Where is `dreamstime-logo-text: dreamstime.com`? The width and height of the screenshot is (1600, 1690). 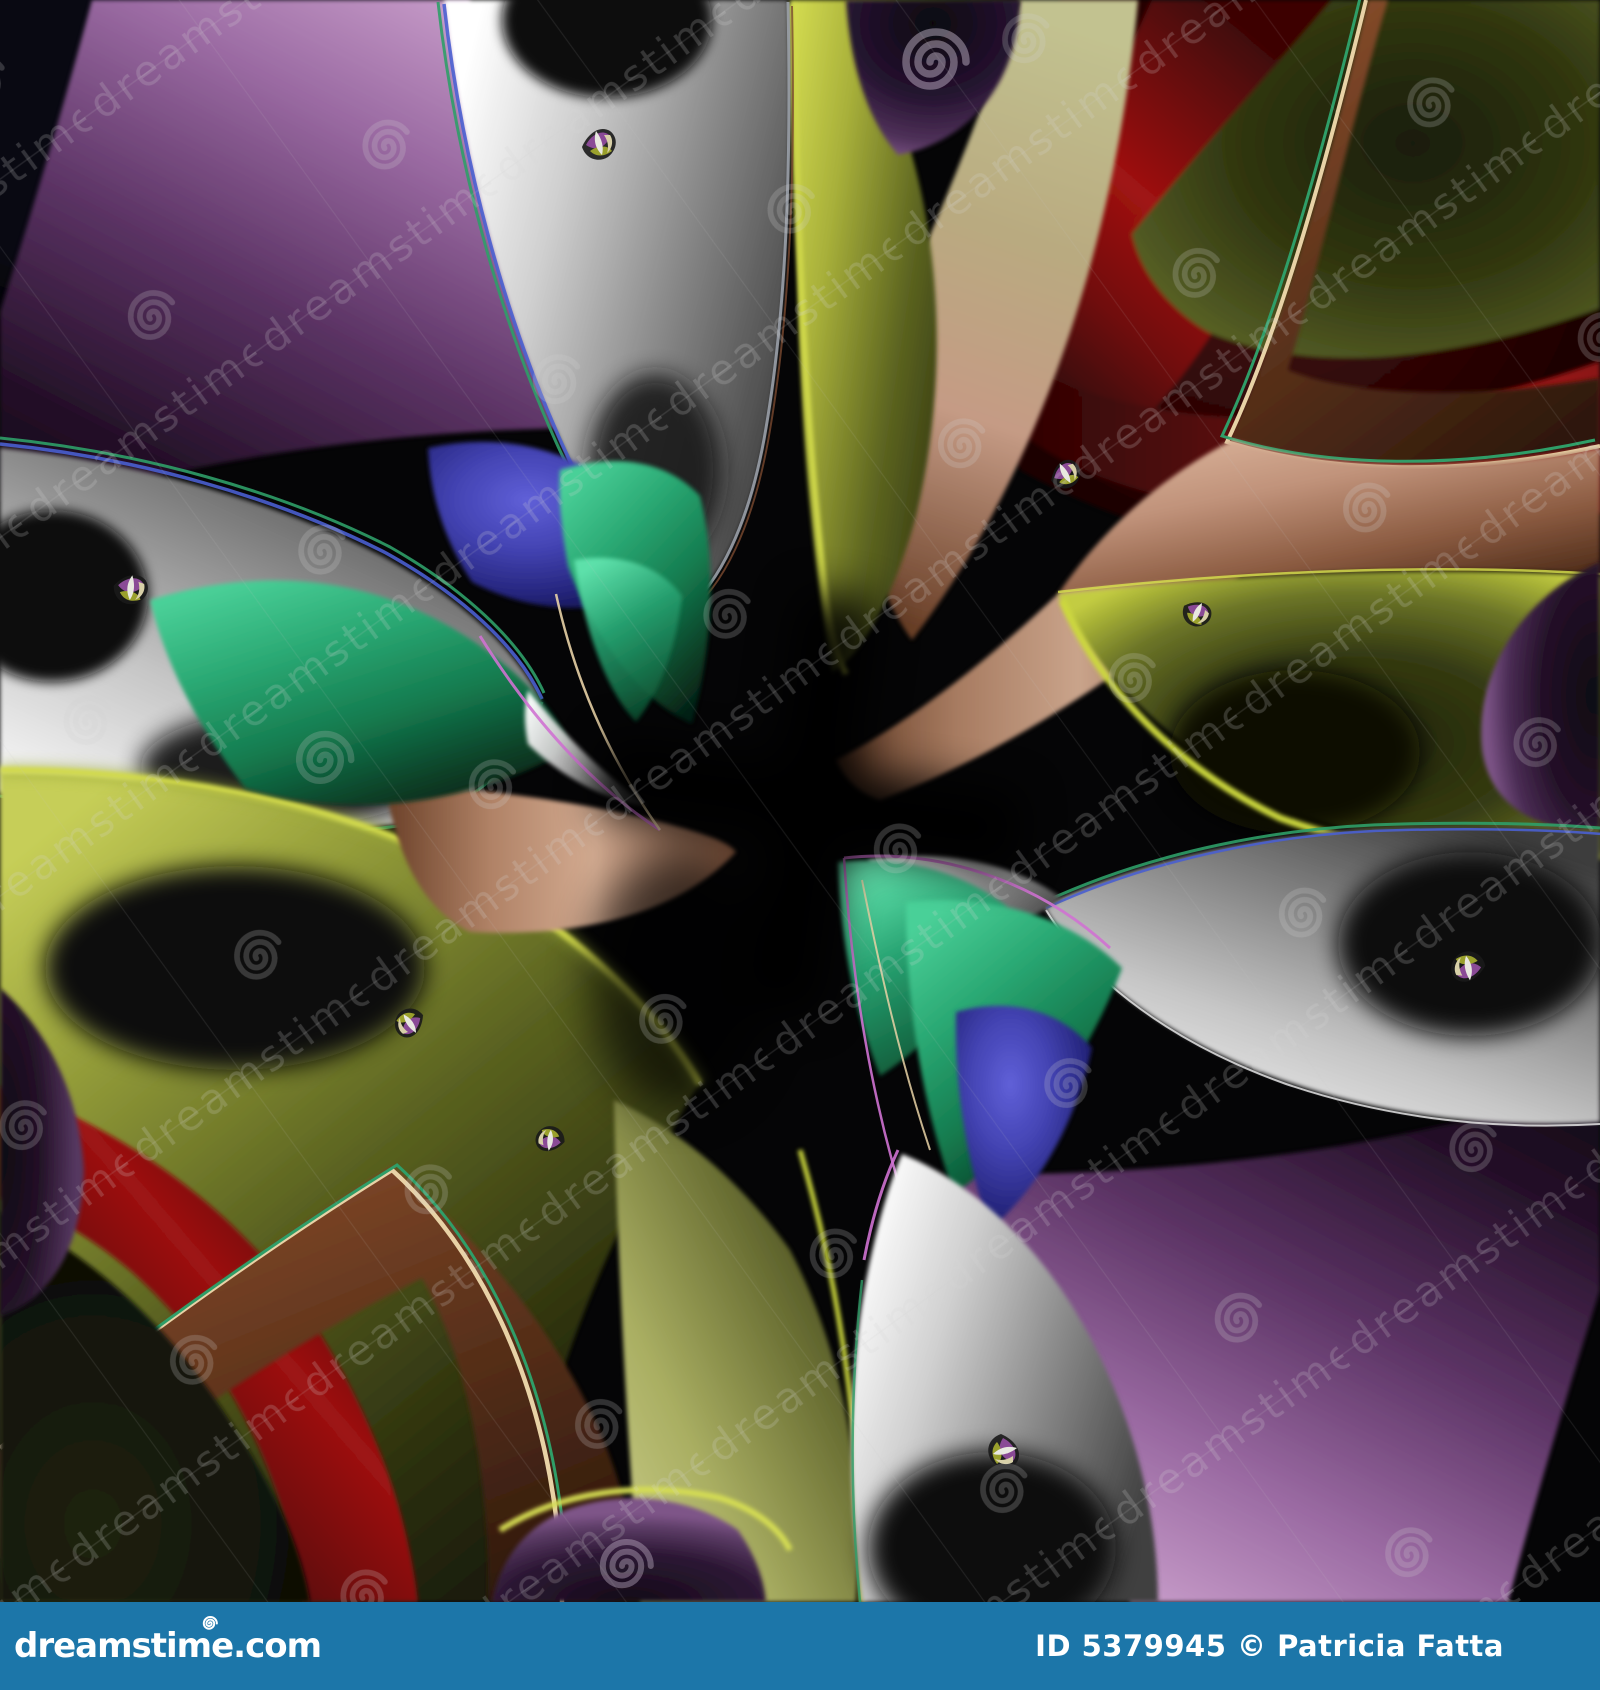
dreamstime-logo-text: dreamstime.com is located at coordinates (168, 1646).